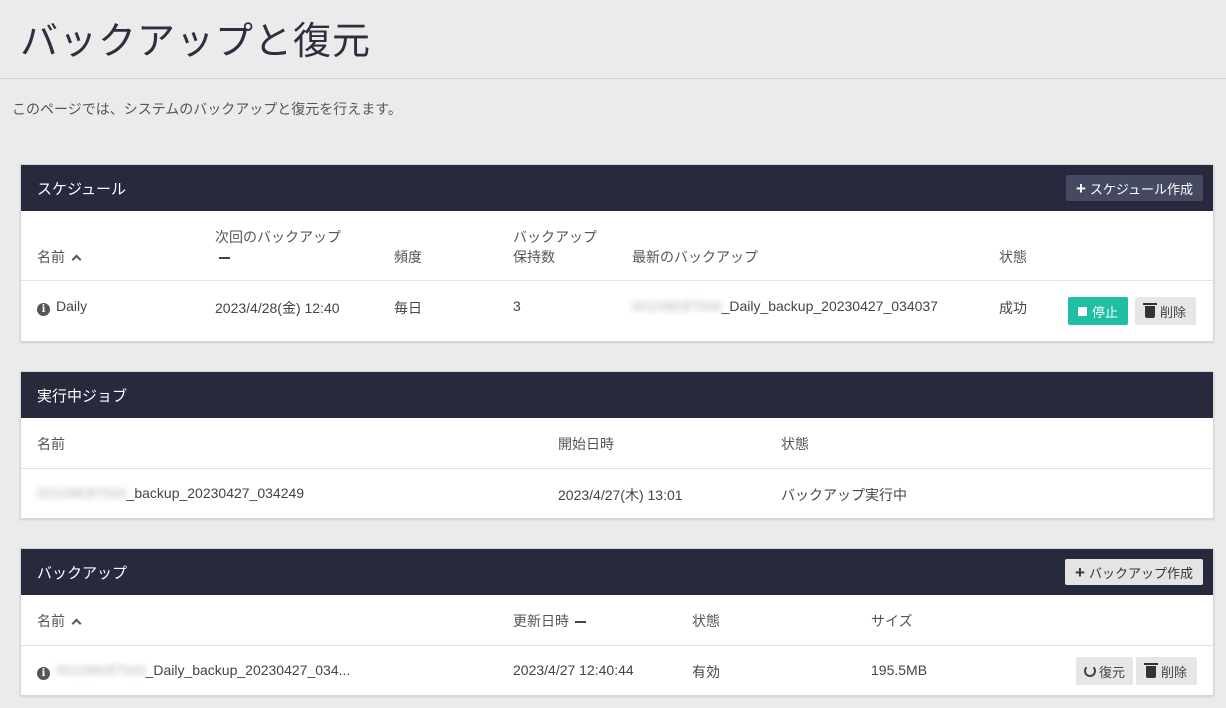 This screenshot has height=708, width=1226. I want to click on col-retention-label-2: 保持数, so click(534, 257).